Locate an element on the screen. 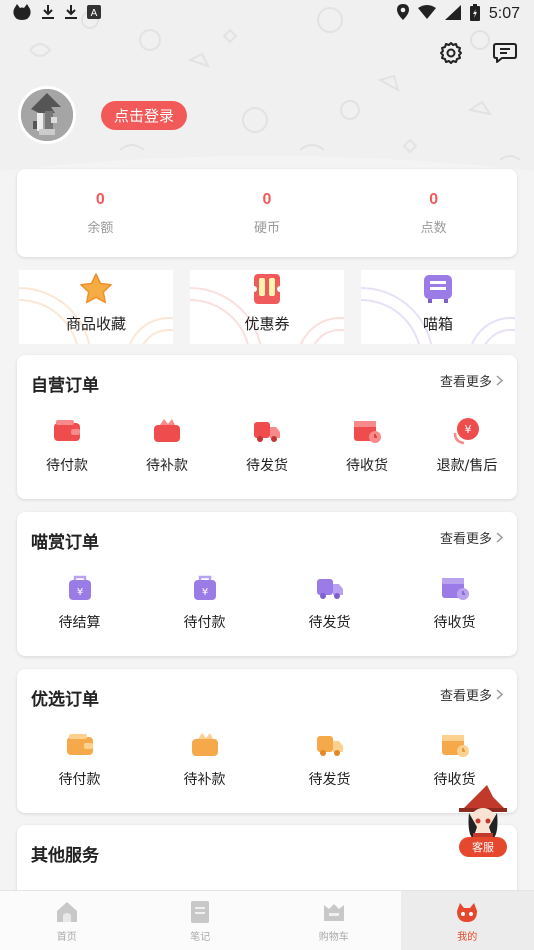 The width and height of the screenshot is (534, 950). tab-home: 首页 is located at coordinates (67, 920).